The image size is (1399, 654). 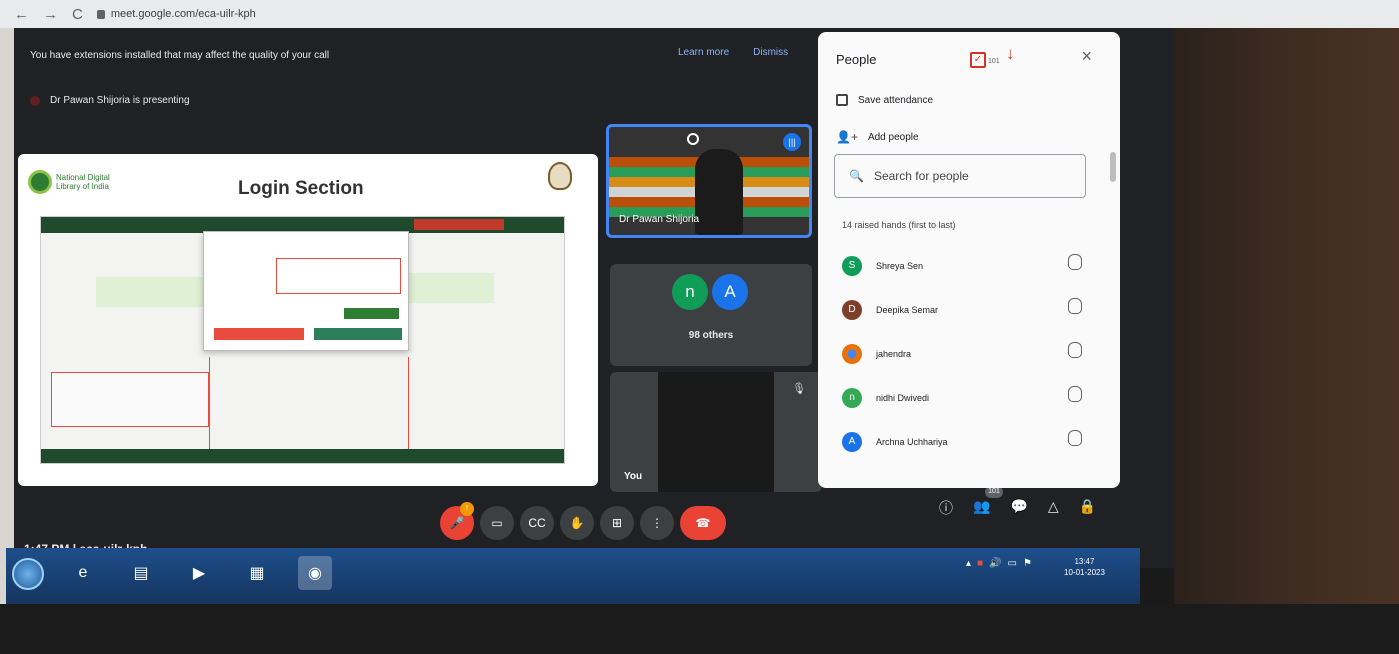 What do you see at coordinates (1087, 508) in the screenshot?
I see `host-controls-icon: 🔒` at bounding box center [1087, 508].